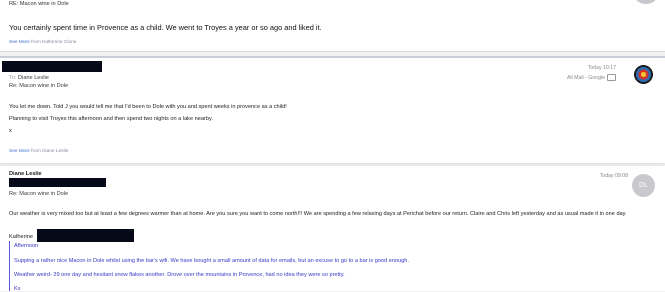  I want to click on sender-name: Diane Leslie, so click(25, 174).